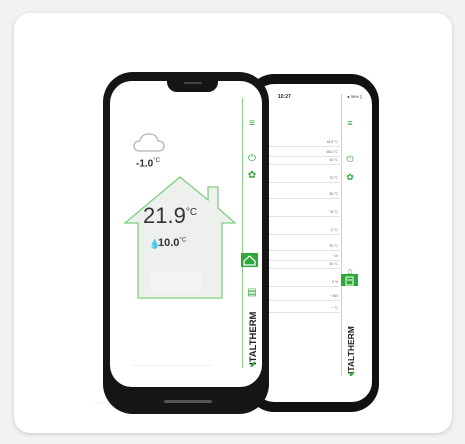  Describe the element at coordinates (188, 401) in the screenshot. I see `home-indicator` at that location.